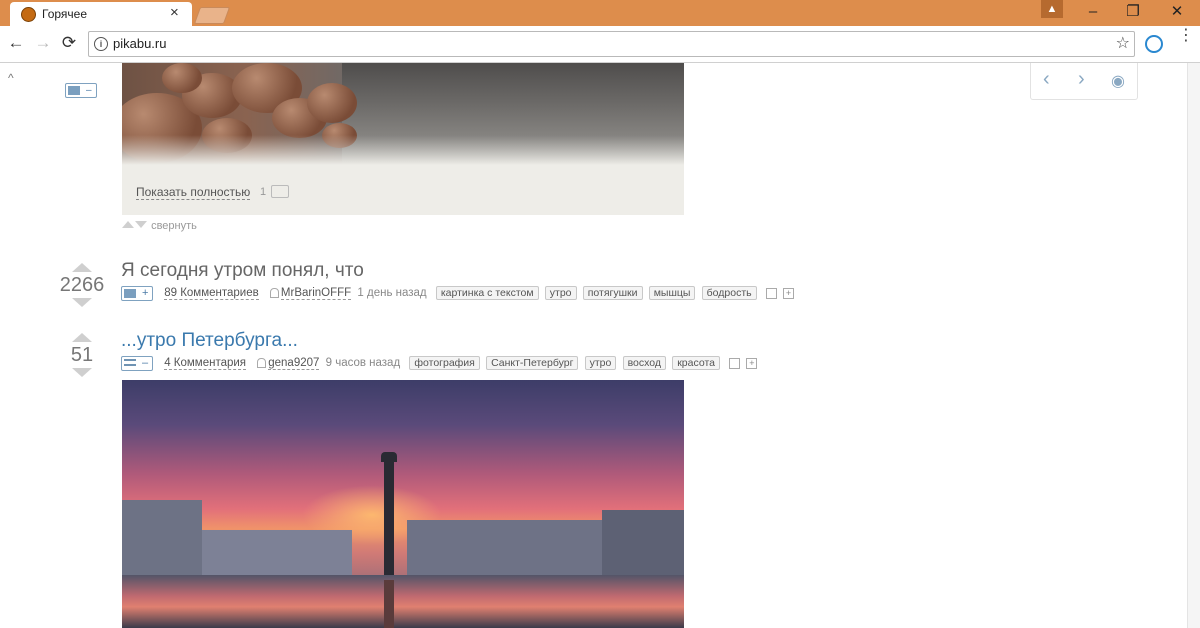  I want to click on tab-close-icon: ×, so click(174, 12).